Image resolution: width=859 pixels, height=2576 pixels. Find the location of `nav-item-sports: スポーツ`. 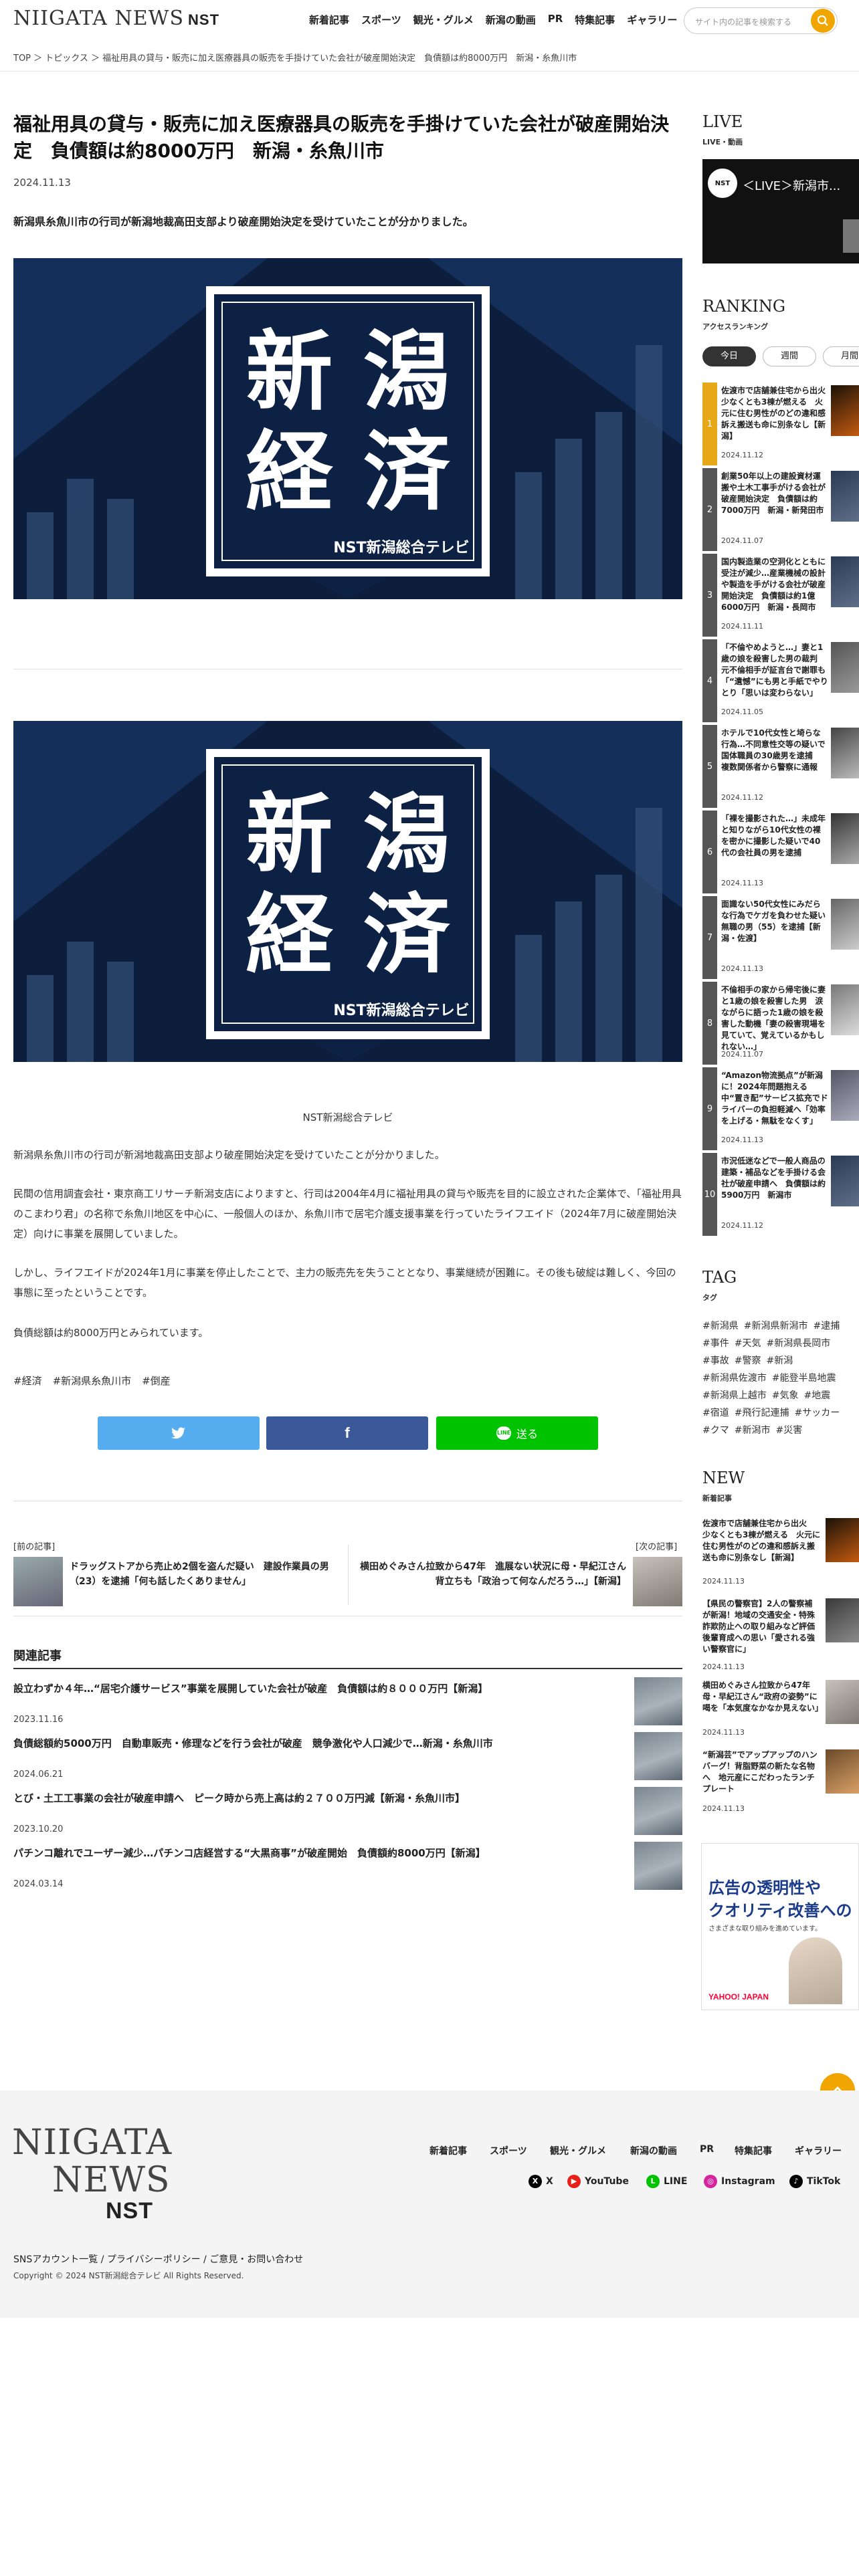

nav-item-sports: スポーツ is located at coordinates (381, 20).